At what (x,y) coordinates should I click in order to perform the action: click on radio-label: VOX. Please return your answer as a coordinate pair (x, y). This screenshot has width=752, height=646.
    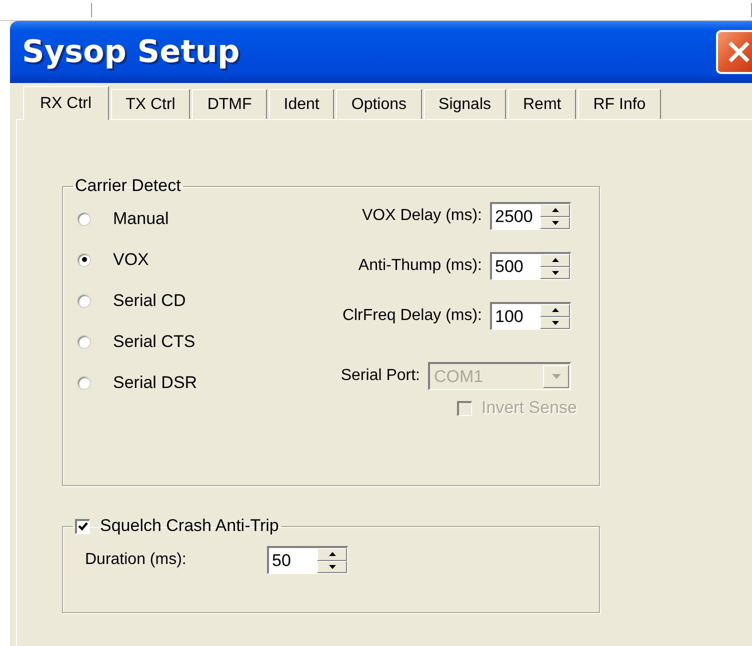
    Looking at the image, I should click on (131, 260).